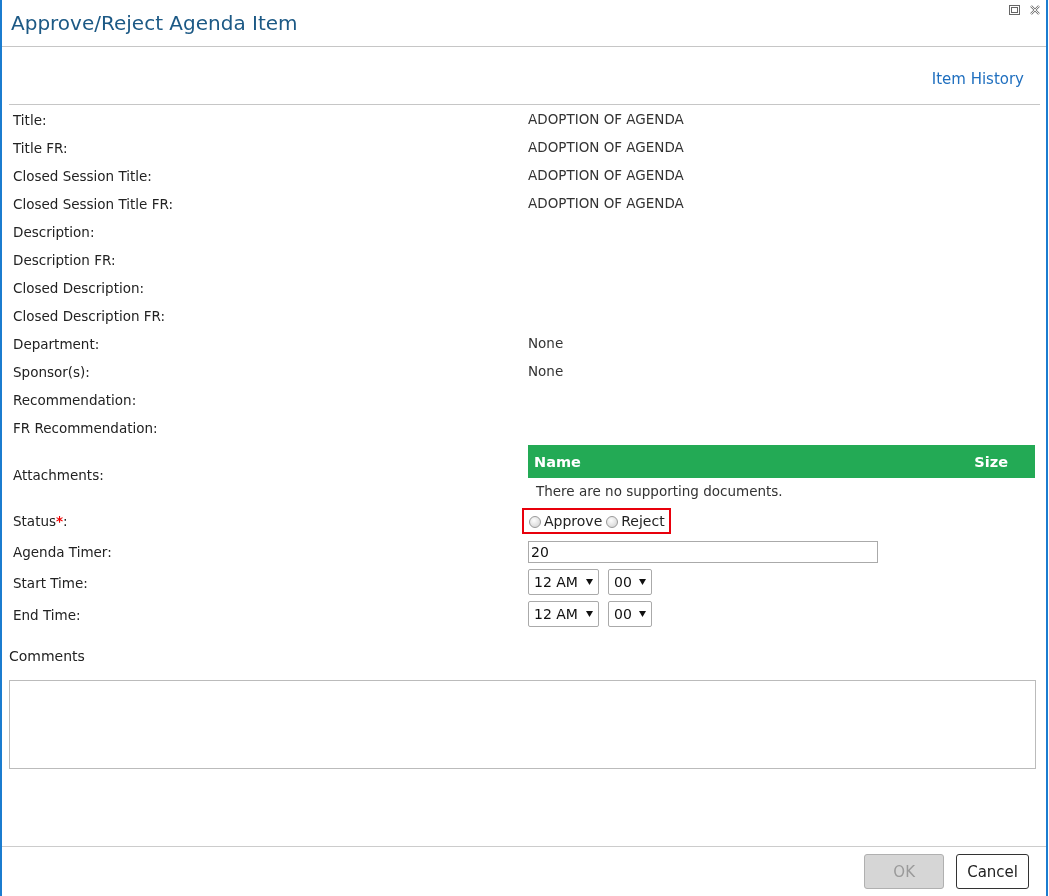  What do you see at coordinates (557, 461) in the screenshot?
I see `column-header: Name` at bounding box center [557, 461].